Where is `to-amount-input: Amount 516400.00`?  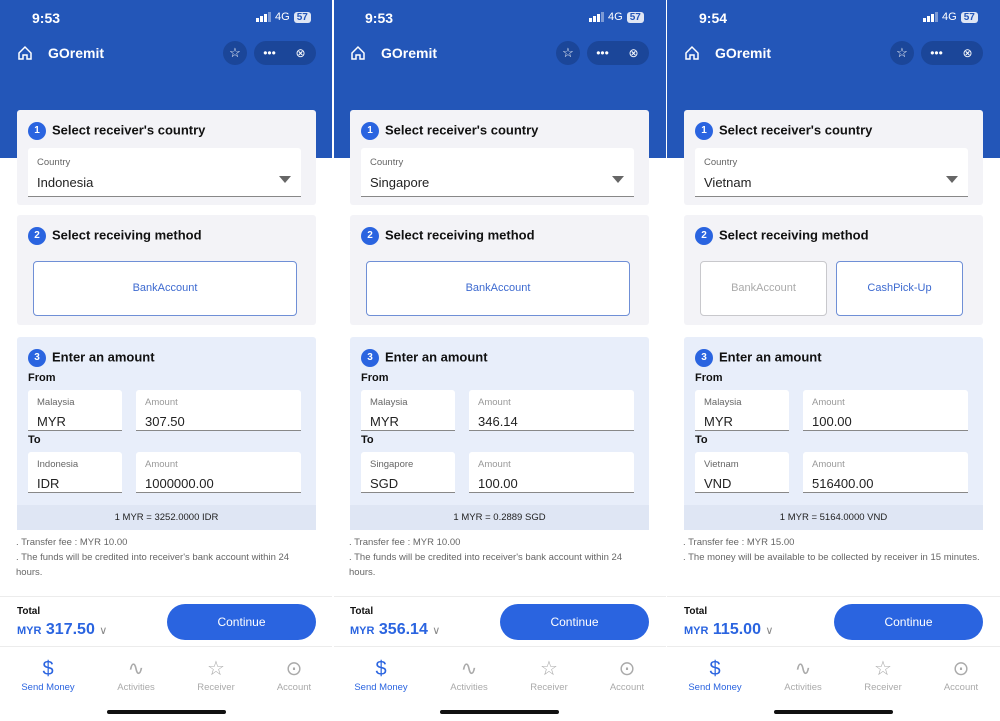
to-amount-input: Amount 516400.00 is located at coordinates (885, 472).